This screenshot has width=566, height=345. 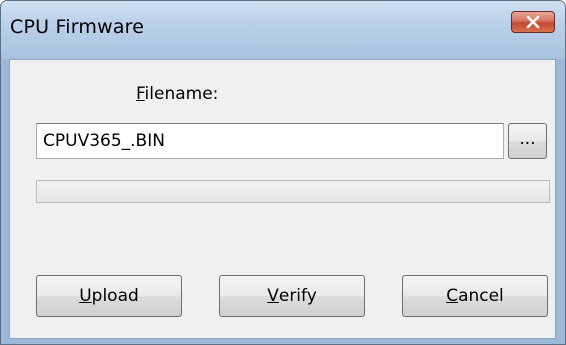 What do you see at coordinates (481, 296) in the screenshot?
I see `cancel-button-label: ancel` at bounding box center [481, 296].